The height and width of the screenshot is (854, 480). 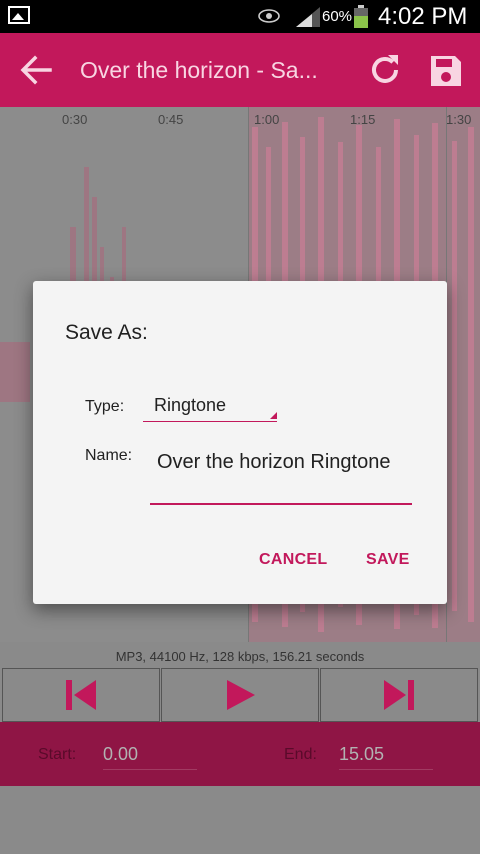 What do you see at coordinates (269, 16) in the screenshot?
I see `eye-icon` at bounding box center [269, 16].